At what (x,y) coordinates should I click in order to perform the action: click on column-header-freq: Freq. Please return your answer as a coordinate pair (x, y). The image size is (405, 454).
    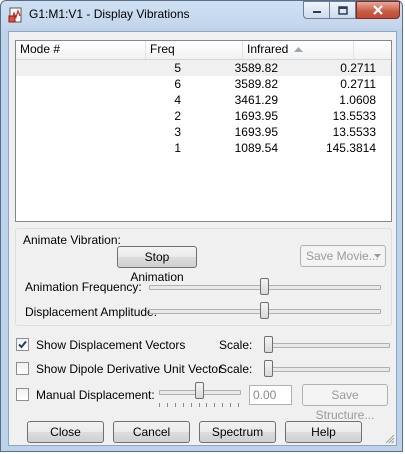
    Looking at the image, I should click on (194, 50).